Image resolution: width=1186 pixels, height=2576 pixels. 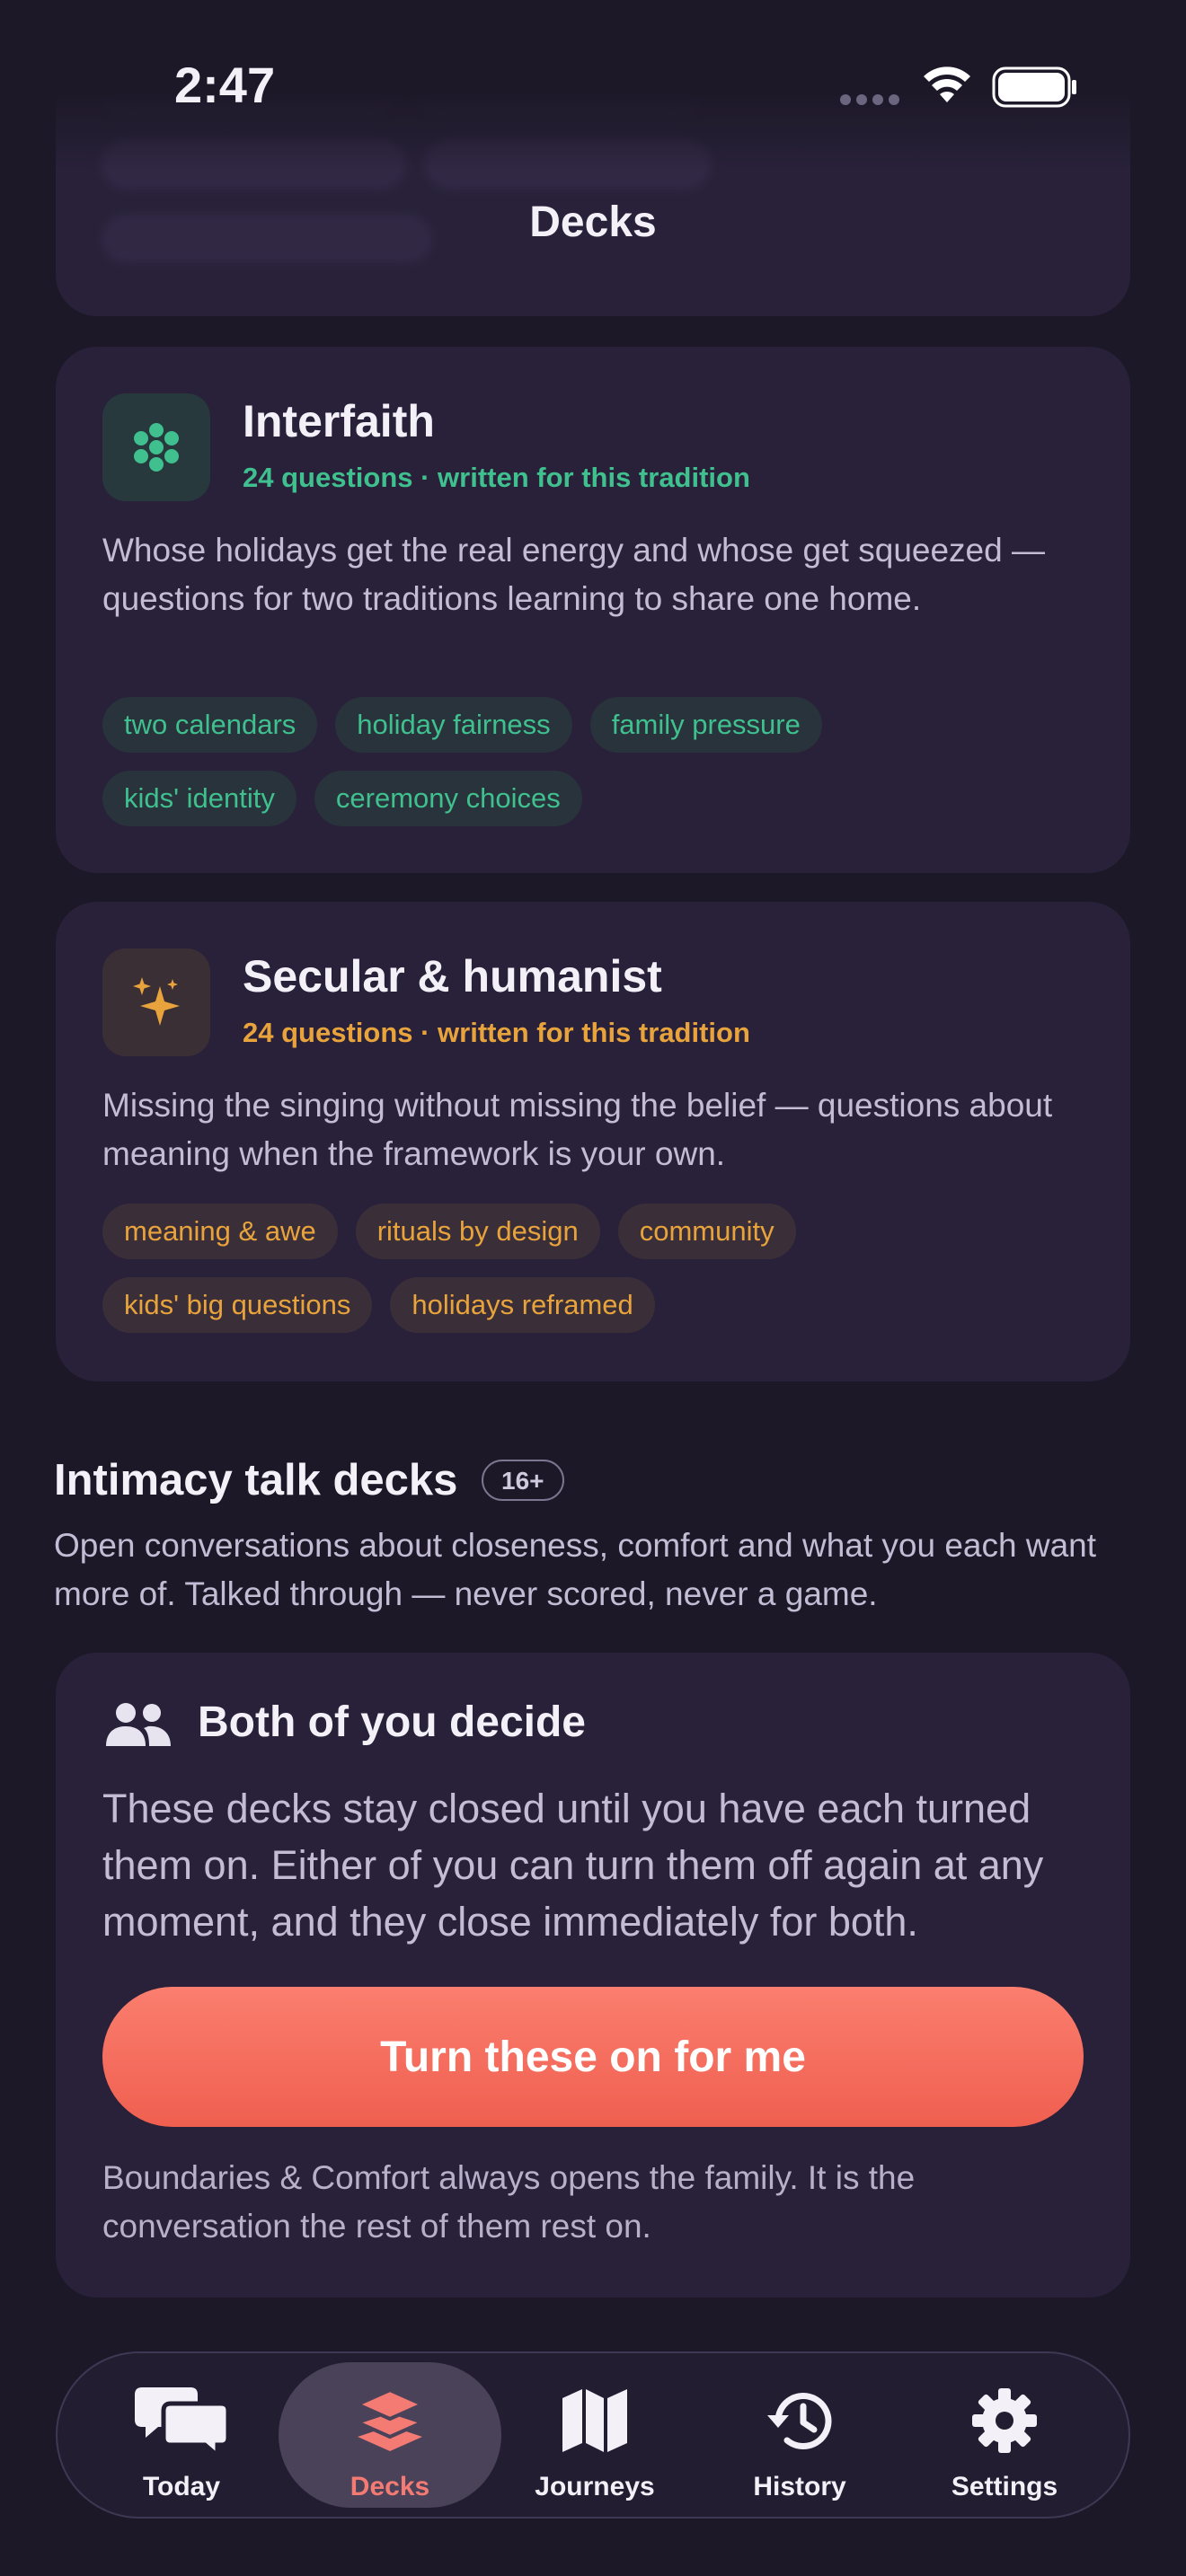 I want to click on deck-title: Interfaith, so click(x=339, y=421).